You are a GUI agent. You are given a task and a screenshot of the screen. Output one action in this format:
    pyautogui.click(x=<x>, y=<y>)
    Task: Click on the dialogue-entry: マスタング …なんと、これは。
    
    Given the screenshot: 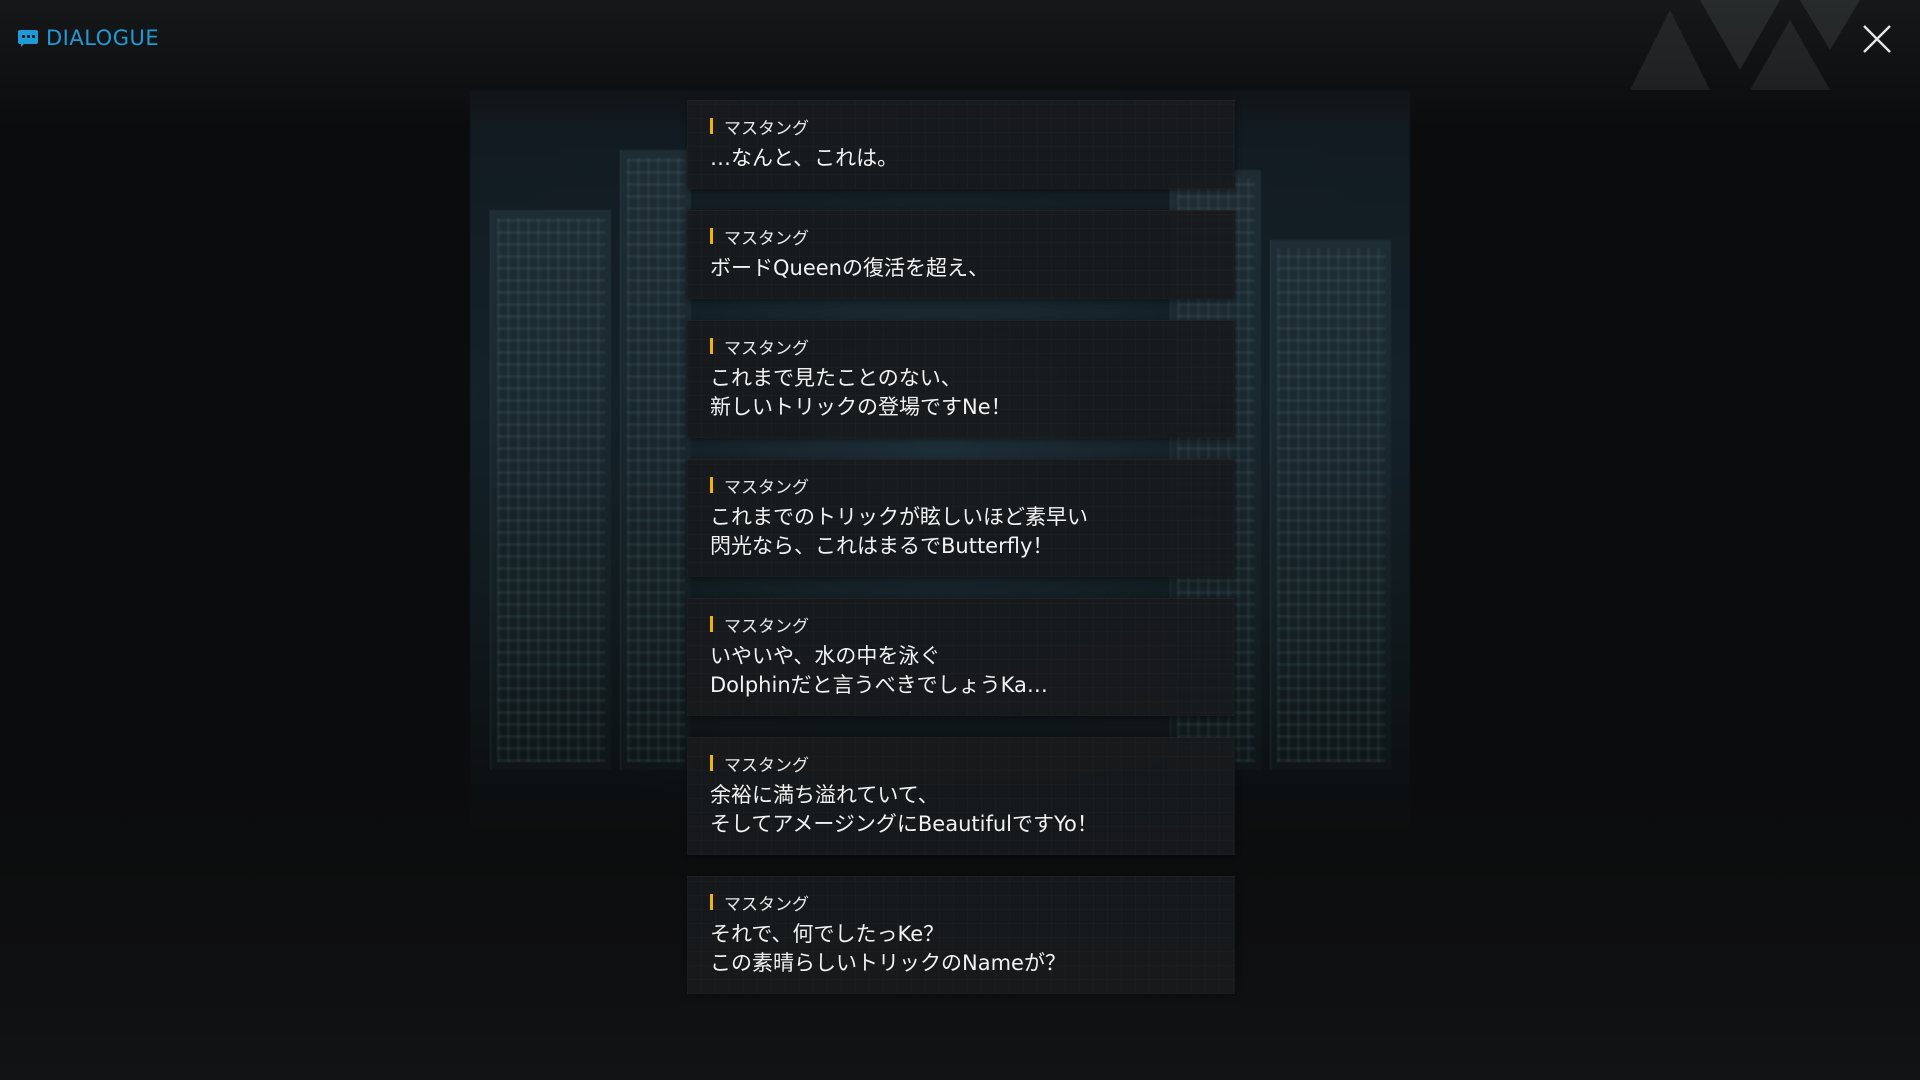 What is the action you would take?
    pyautogui.click(x=961, y=144)
    